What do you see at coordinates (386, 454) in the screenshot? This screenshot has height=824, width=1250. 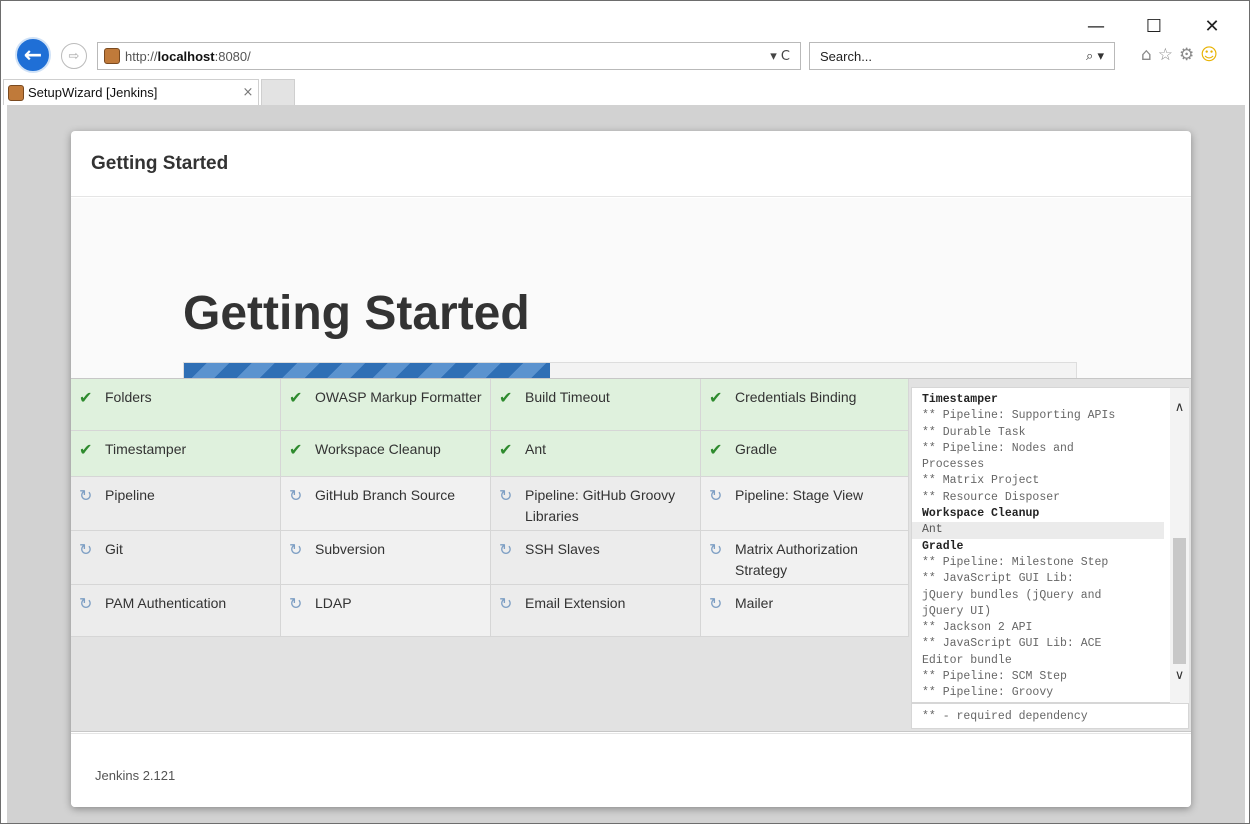 I see `plugin-tile: ✔ Workspace Cleanup` at bounding box center [386, 454].